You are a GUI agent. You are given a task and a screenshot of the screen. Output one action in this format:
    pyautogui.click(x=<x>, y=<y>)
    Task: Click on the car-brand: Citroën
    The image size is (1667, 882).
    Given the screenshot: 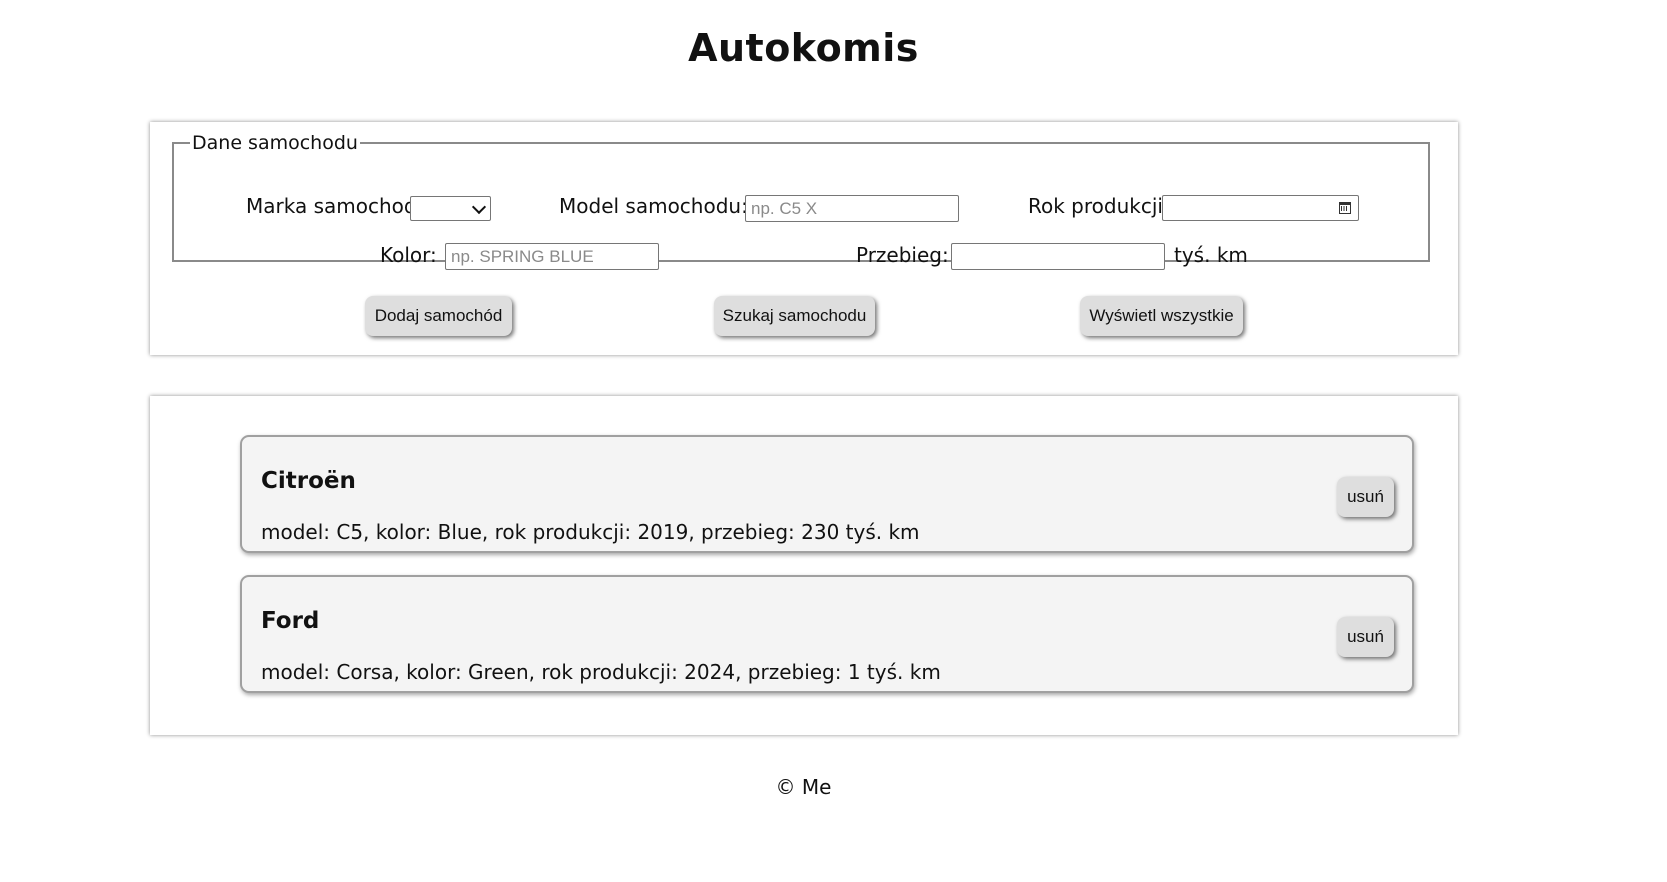 What is the action you would take?
    pyautogui.click(x=308, y=481)
    